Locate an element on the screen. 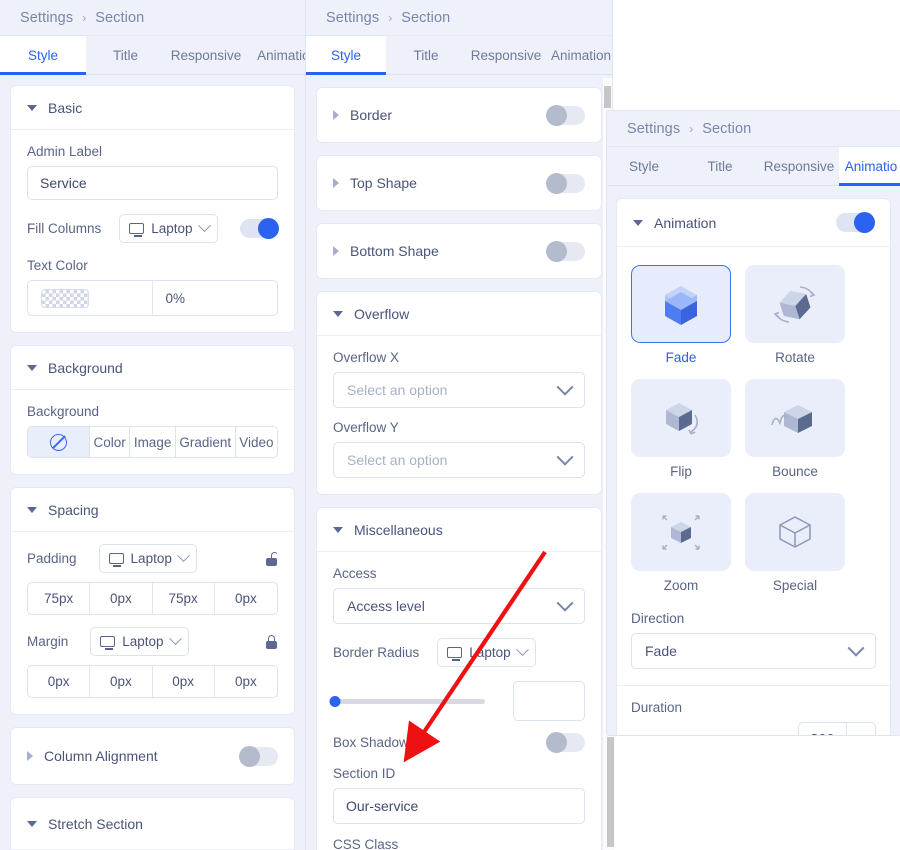 The image size is (900, 850). card-stretch-section-header: Stretch Section is located at coordinates (152, 824).